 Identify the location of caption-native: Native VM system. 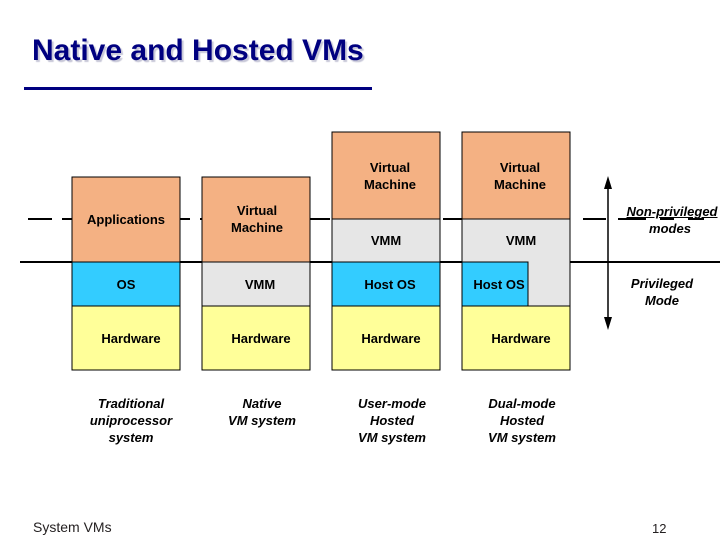
(262, 412).